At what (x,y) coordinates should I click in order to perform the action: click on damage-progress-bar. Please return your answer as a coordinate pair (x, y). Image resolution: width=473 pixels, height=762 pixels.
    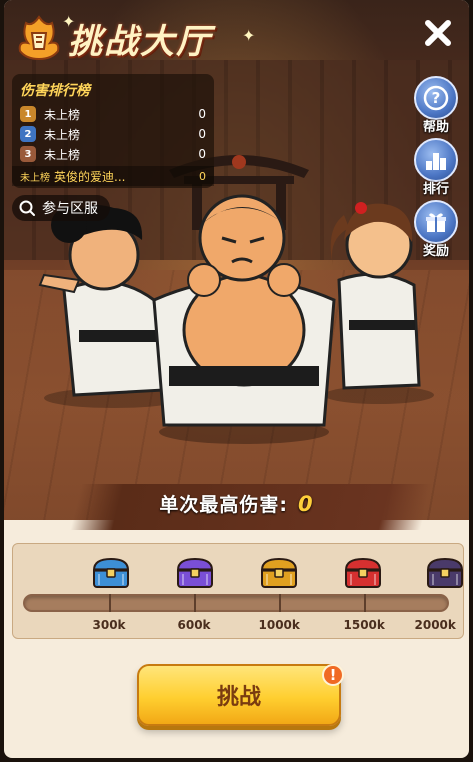
    Looking at the image, I should click on (236, 603).